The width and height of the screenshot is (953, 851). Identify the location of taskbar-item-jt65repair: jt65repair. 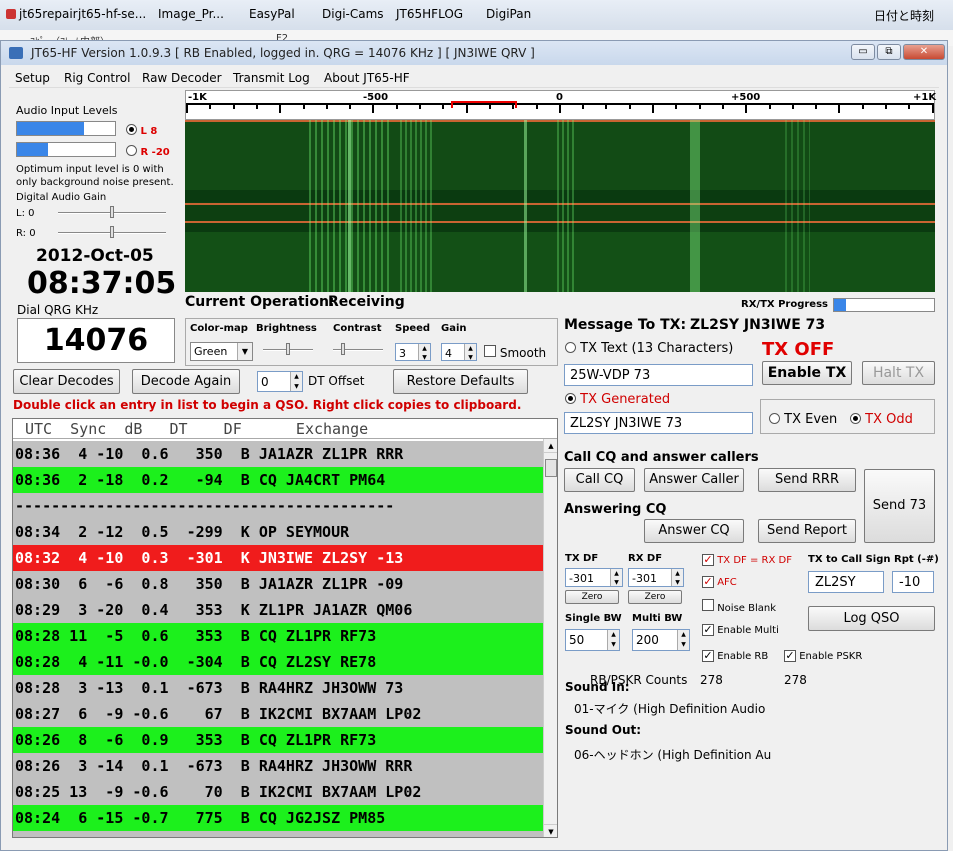
(42, 14).